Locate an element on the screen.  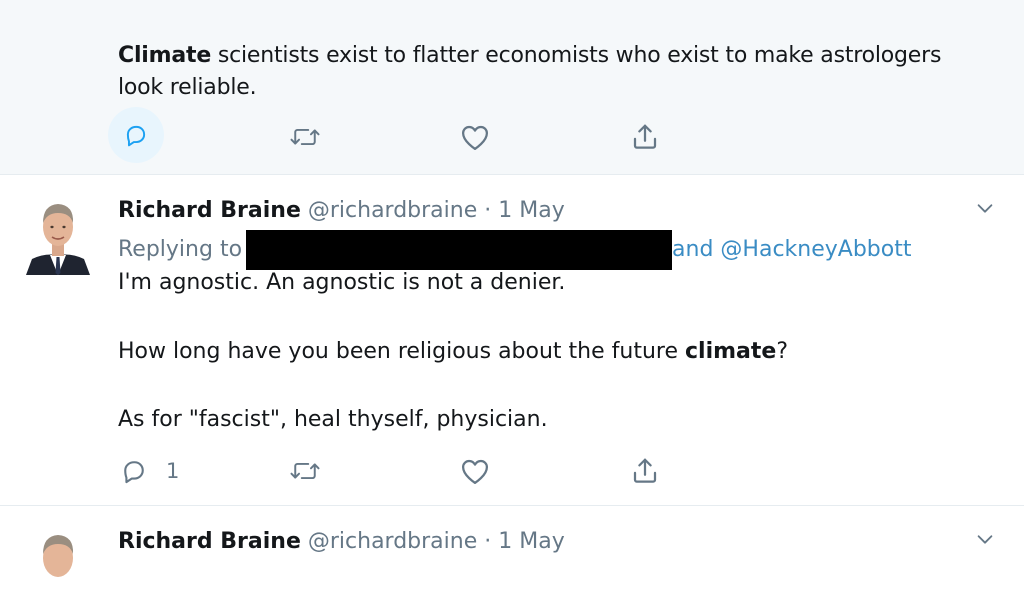
redaction-bar is located at coordinates (459, 250).